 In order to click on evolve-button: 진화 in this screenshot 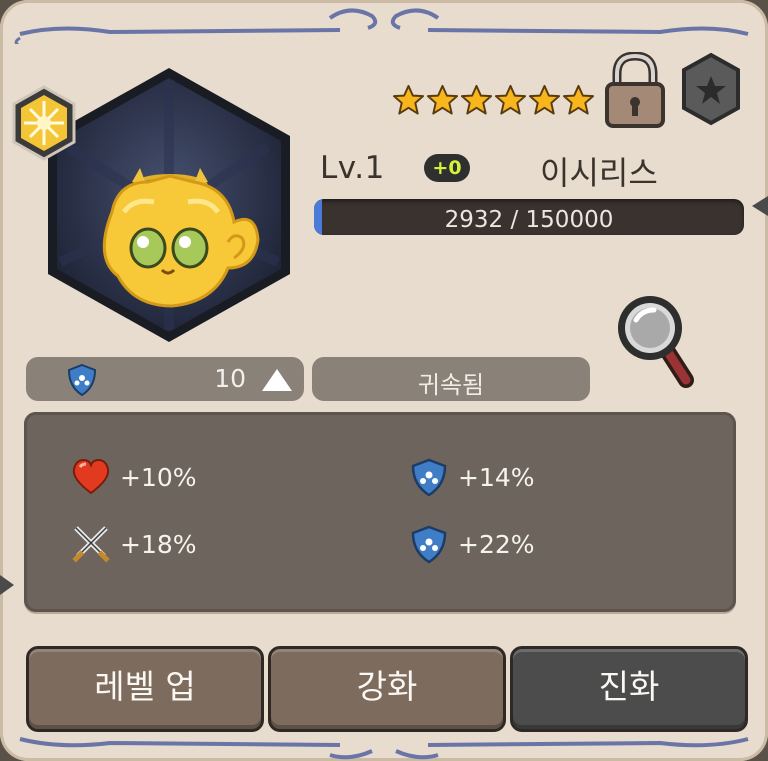, I will do `click(629, 689)`.